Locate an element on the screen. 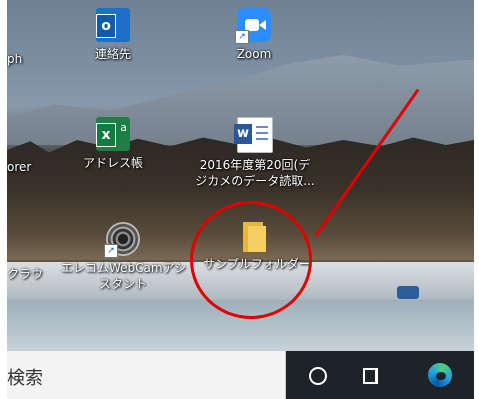 The height and width of the screenshot is (399, 479). taskbar-search-box: 検索 is located at coordinates (146, 375).